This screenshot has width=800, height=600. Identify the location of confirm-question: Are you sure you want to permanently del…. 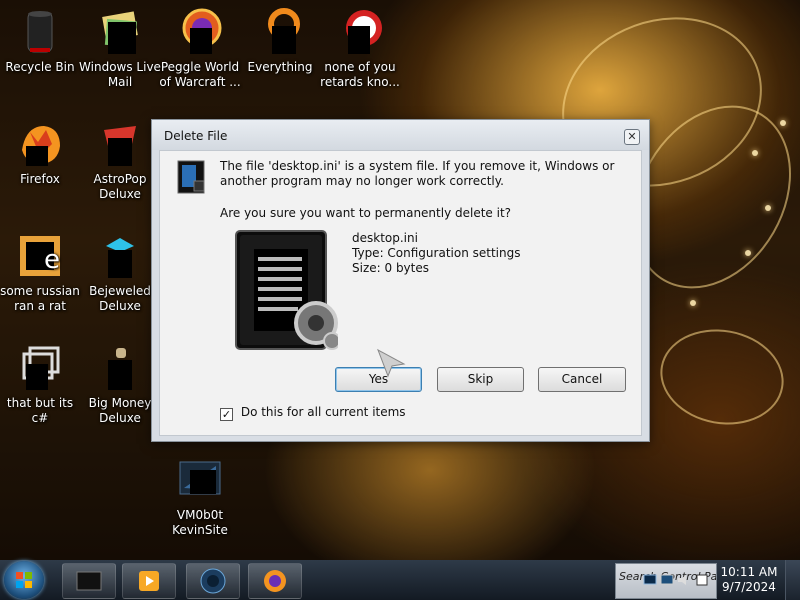
(366, 213).